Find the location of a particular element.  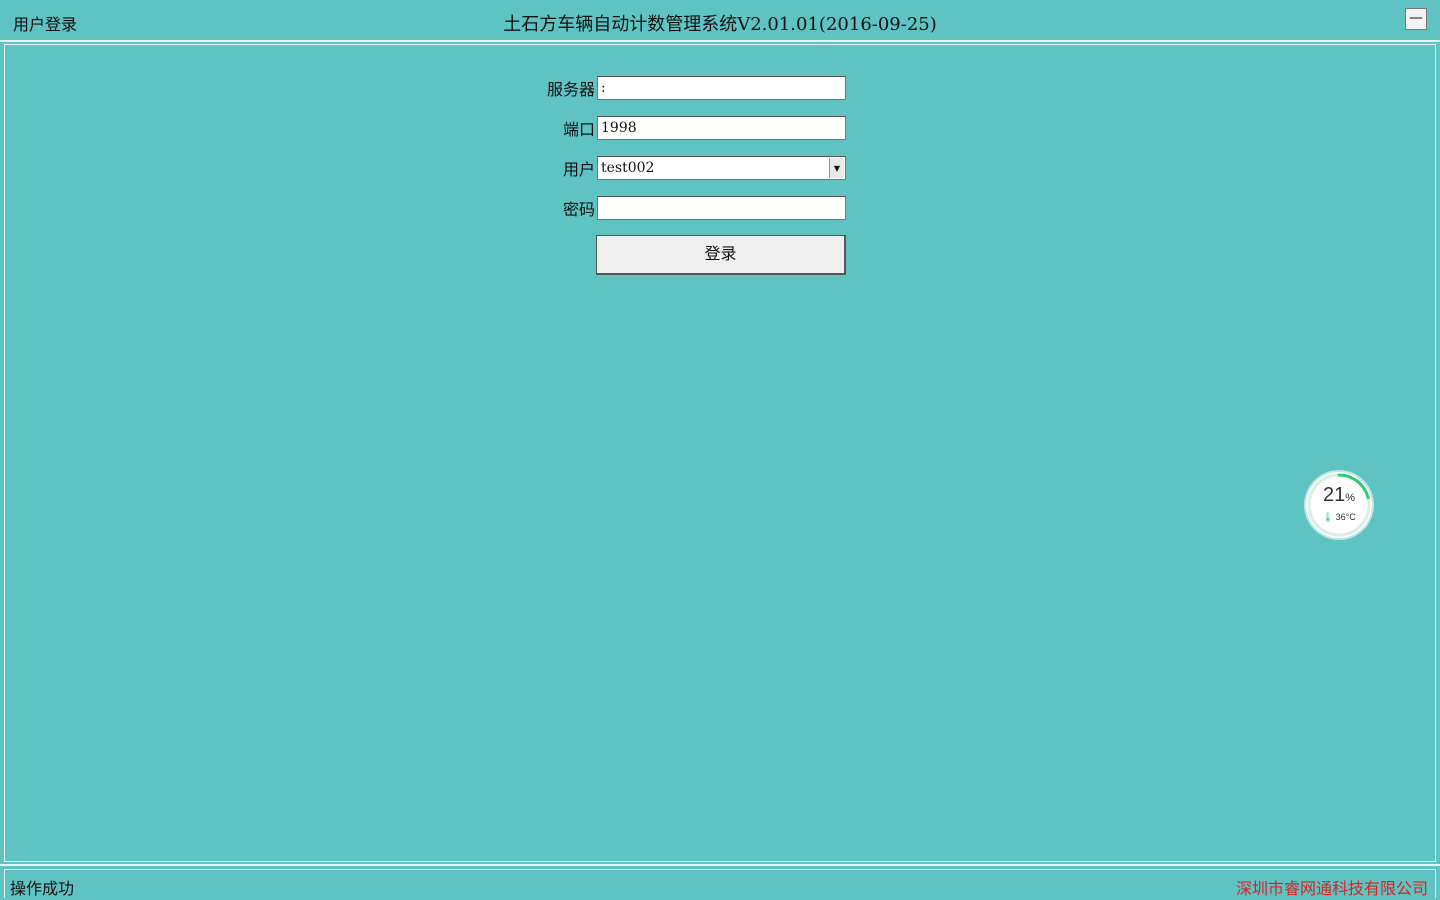

port-input is located at coordinates (721, 128).